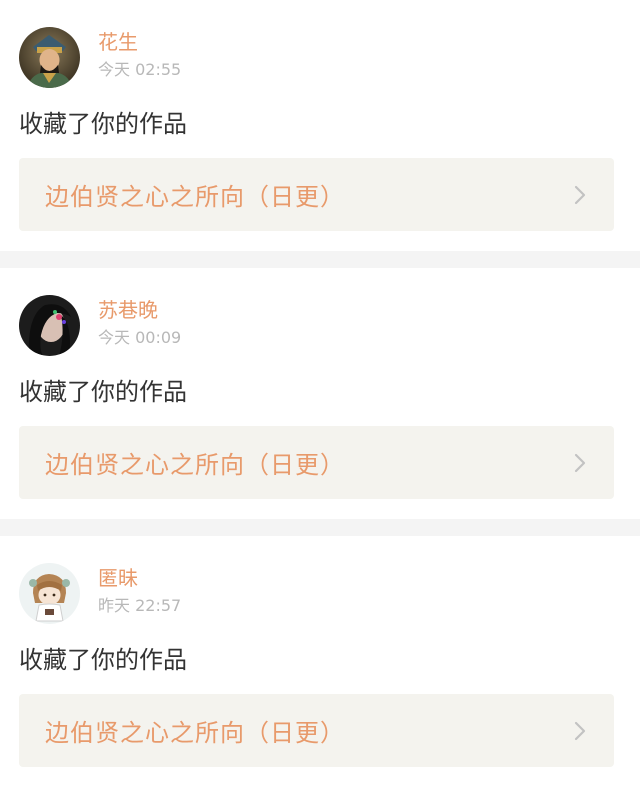 Image resolution: width=640 pixels, height=787 pixels. Describe the element at coordinates (140, 69) in the screenshot. I see `timestamp: 今天 02:55` at that location.